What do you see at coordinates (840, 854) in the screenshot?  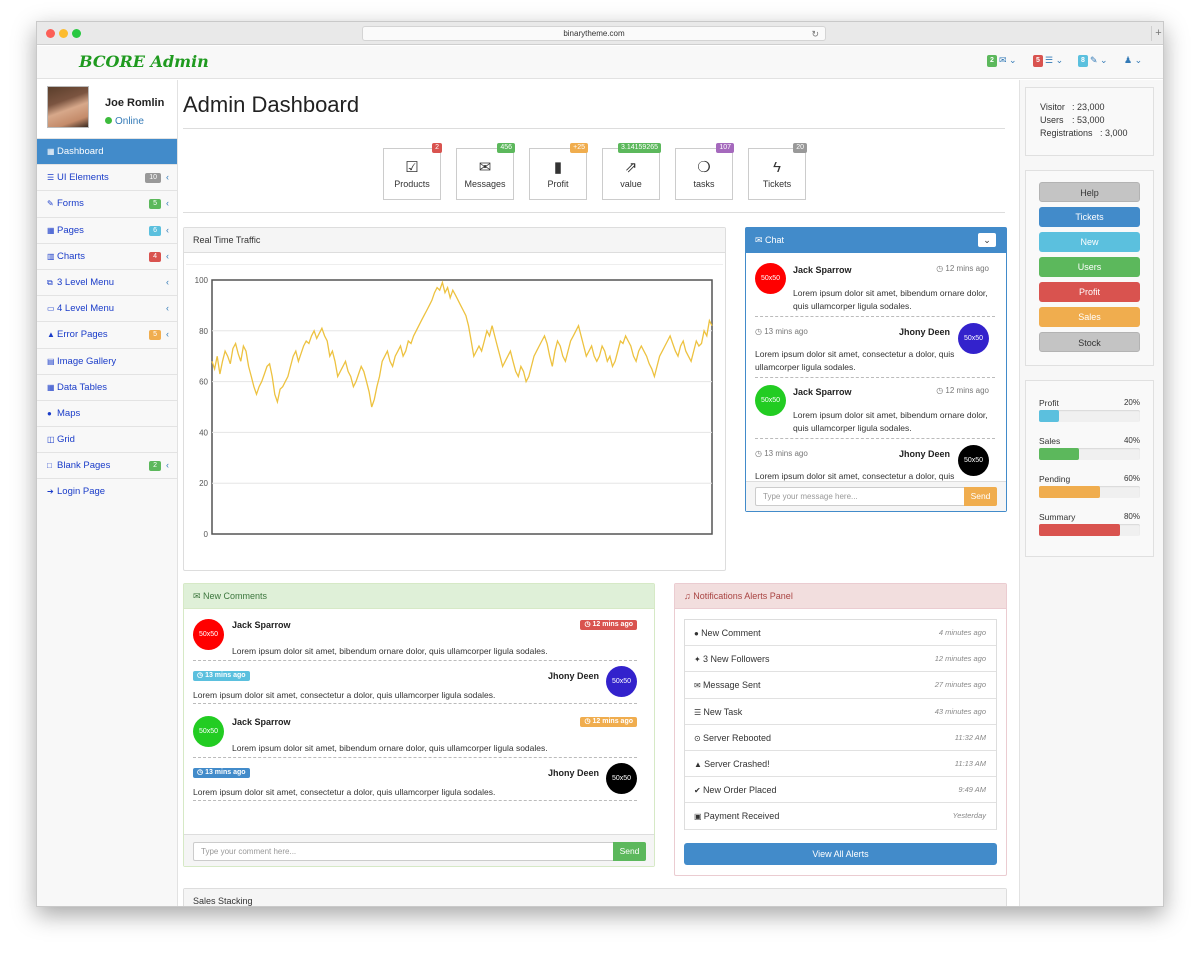 I see `view-all-alerts-button: View All Alerts` at bounding box center [840, 854].